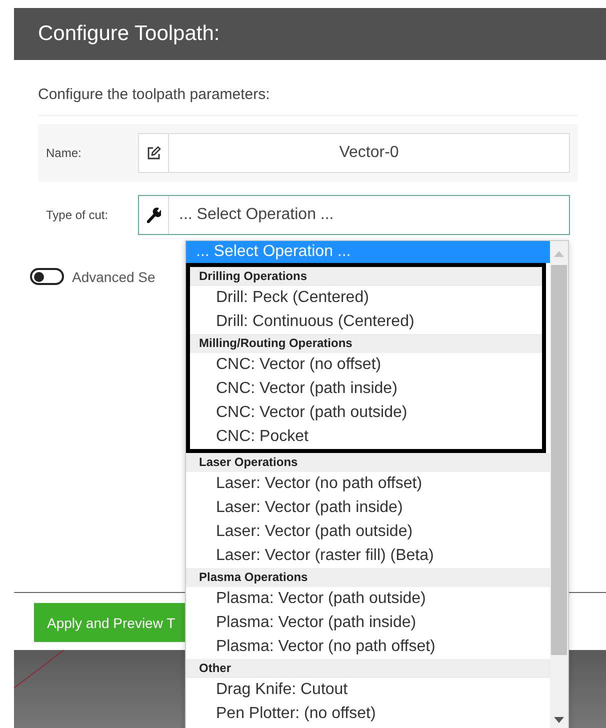 Image resolution: width=606 pixels, height=728 pixels. I want to click on subtitle: Configure the toolpath parameters:, so click(154, 94).